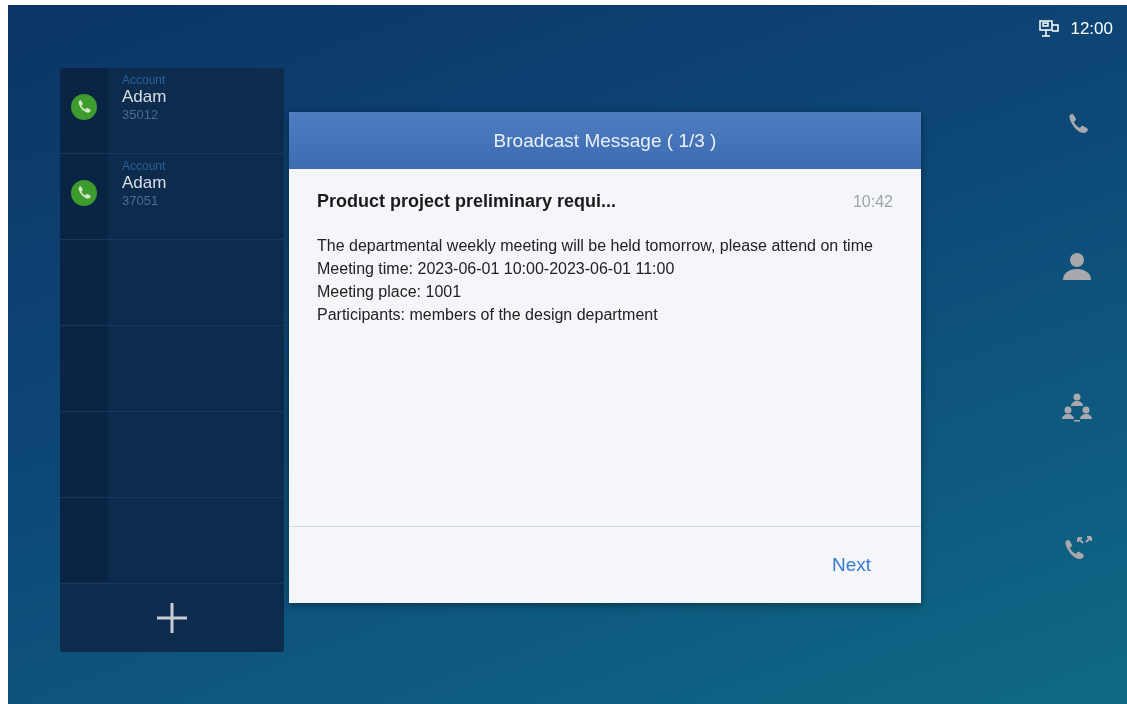 This screenshot has width=1127, height=704. What do you see at coordinates (496, 269) in the screenshot?
I see `message-line: Meeting time: 2023-06-01 10:00-2023-06-01 11:00` at bounding box center [496, 269].